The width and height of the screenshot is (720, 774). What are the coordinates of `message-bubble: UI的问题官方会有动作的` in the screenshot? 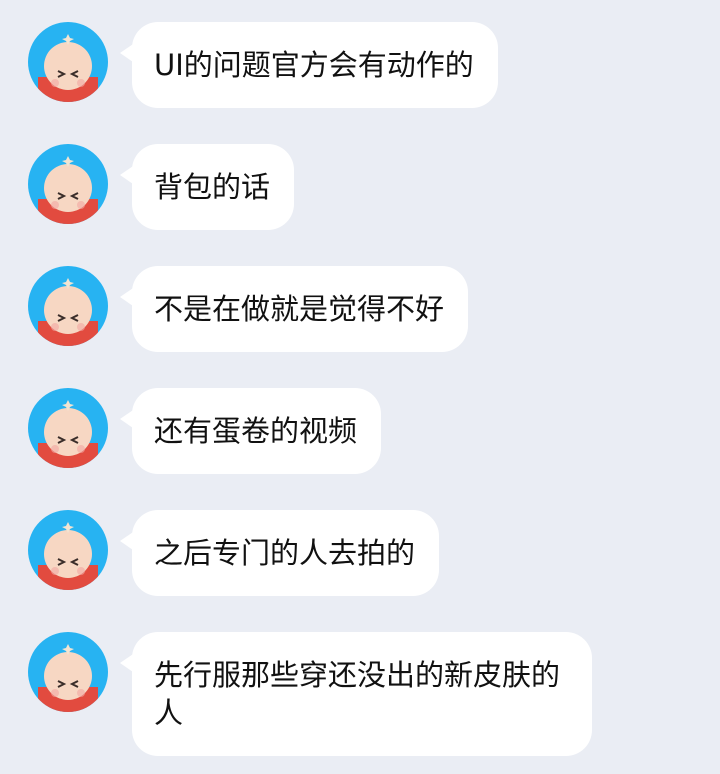 It's located at (309, 65).